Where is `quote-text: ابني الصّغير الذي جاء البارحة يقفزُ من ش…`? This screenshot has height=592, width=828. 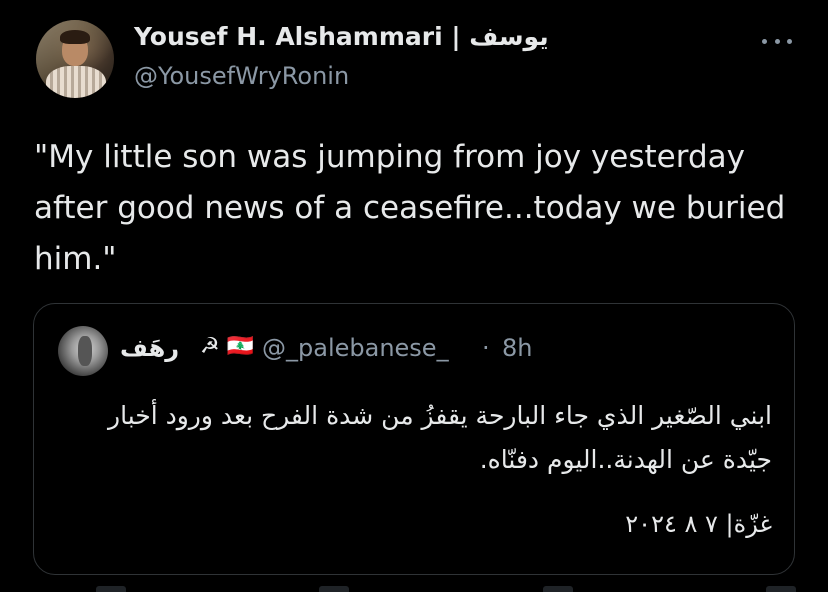
quote-text: ابني الصّغير الذي جاء البارحة يقفزُ من ش… is located at coordinates (440, 437).